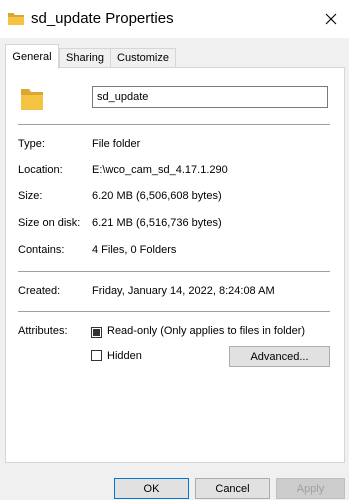 The image size is (349, 500). What do you see at coordinates (157, 223) in the screenshot?
I see `size-on-disk-value: 6.21 MB (6,516,736 bytes)` at bounding box center [157, 223].